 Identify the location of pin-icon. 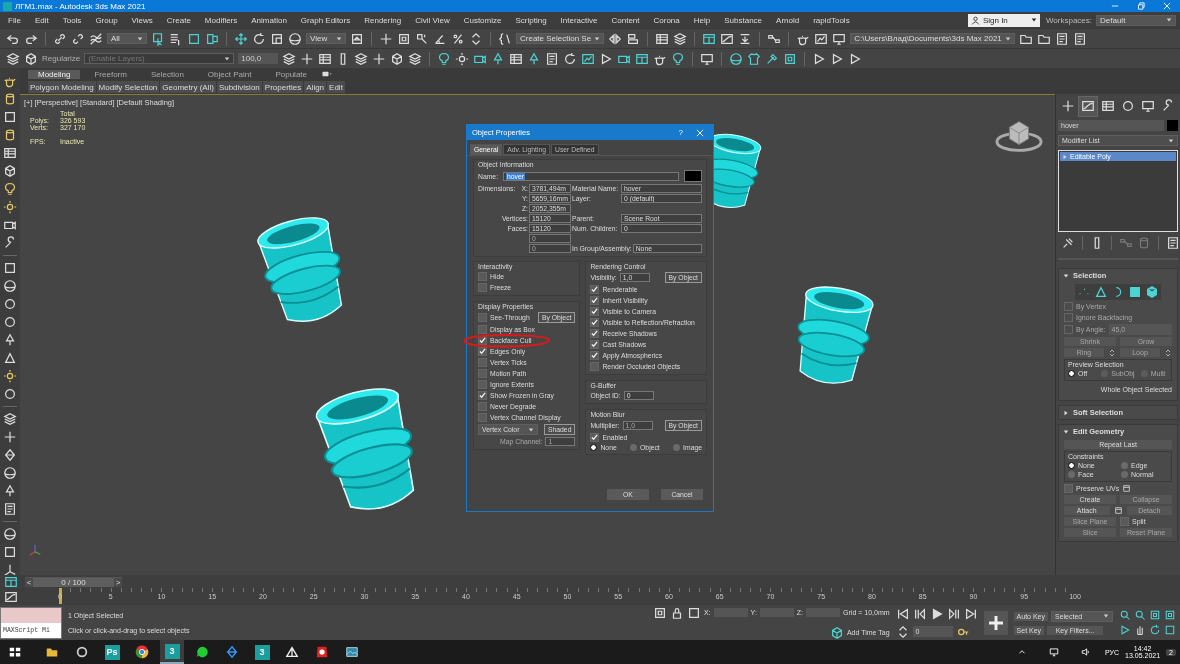
(1068, 243).